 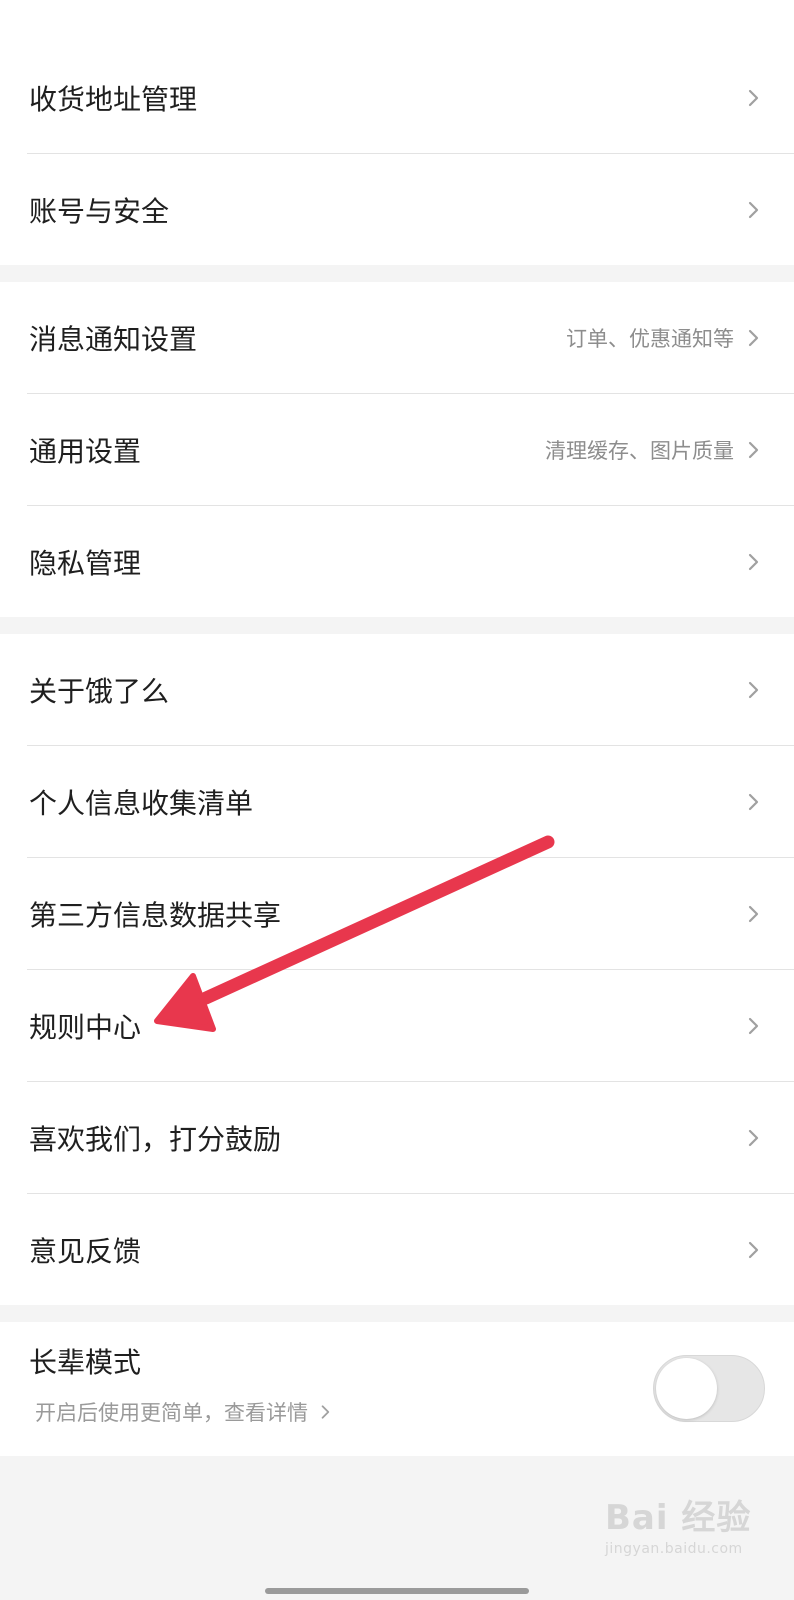 I want to click on elder-mode-section: 长辈模式 开启后使用更简单，查看详情, so click(x=397, y=1389).